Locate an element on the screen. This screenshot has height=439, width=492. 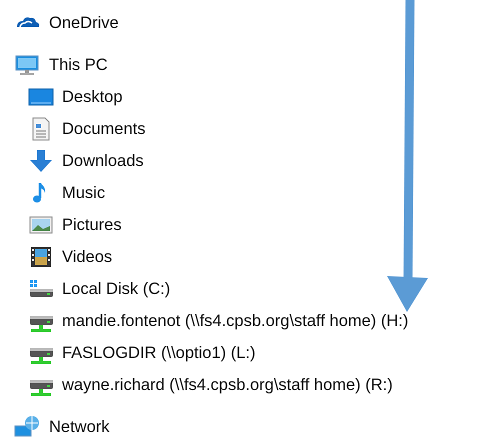
tree-item: mandie.fontenot (\\fs4.cpsb.org\staff home) (H:) is located at coordinates (235, 321).